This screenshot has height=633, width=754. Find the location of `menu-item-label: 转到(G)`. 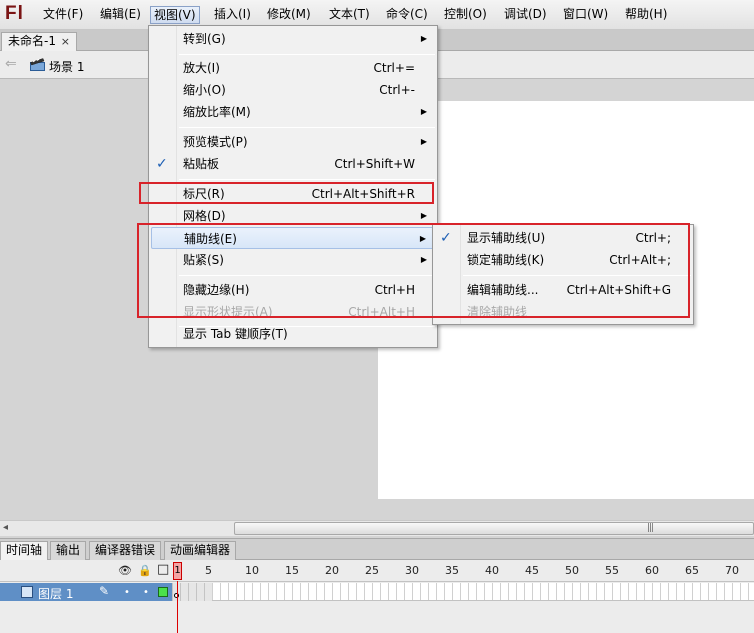

menu-item-label: 转到(G) is located at coordinates (204, 39).